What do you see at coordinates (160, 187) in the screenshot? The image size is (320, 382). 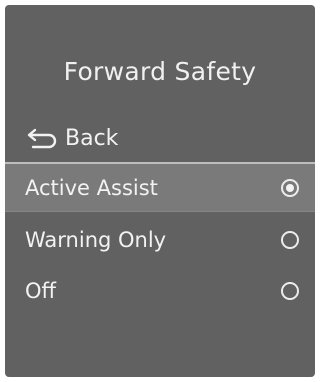 I see `option-active-assist: Active Assist` at bounding box center [160, 187].